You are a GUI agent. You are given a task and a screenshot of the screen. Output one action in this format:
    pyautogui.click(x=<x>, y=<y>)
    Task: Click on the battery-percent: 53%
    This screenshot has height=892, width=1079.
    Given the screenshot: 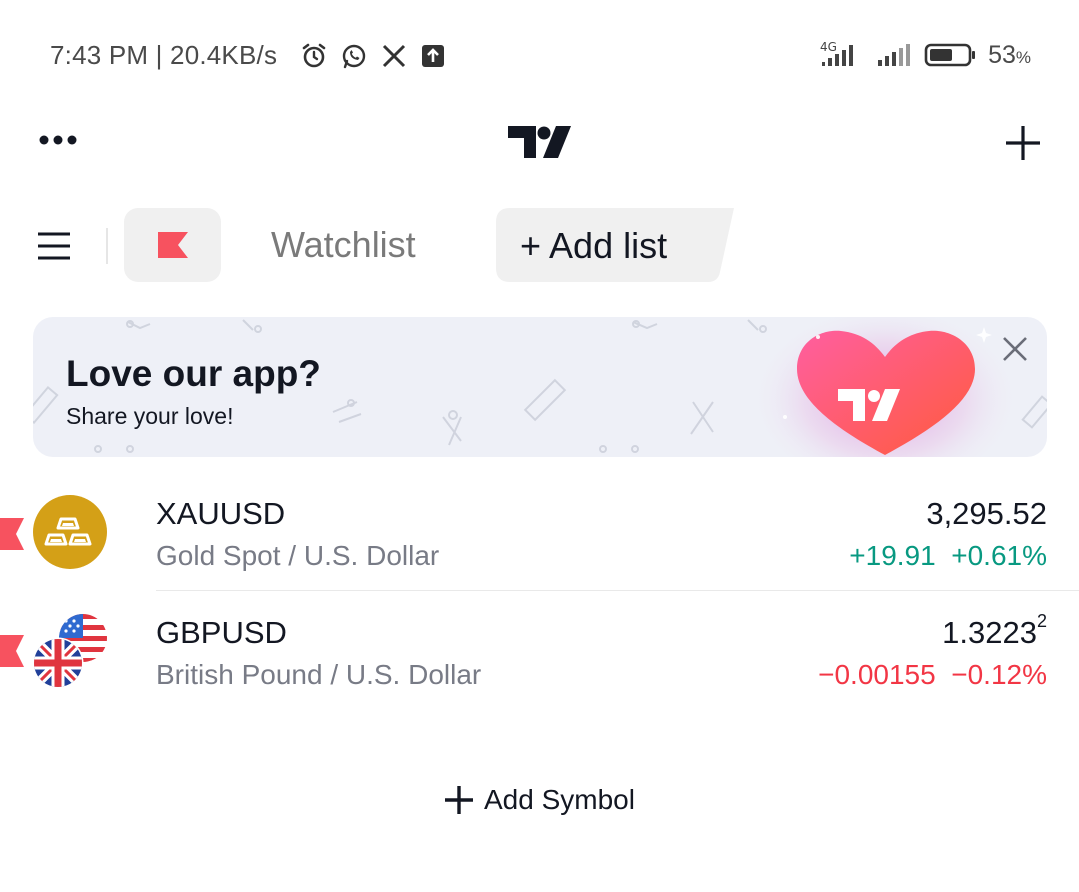 What is the action you would take?
    pyautogui.click(x=1009, y=54)
    